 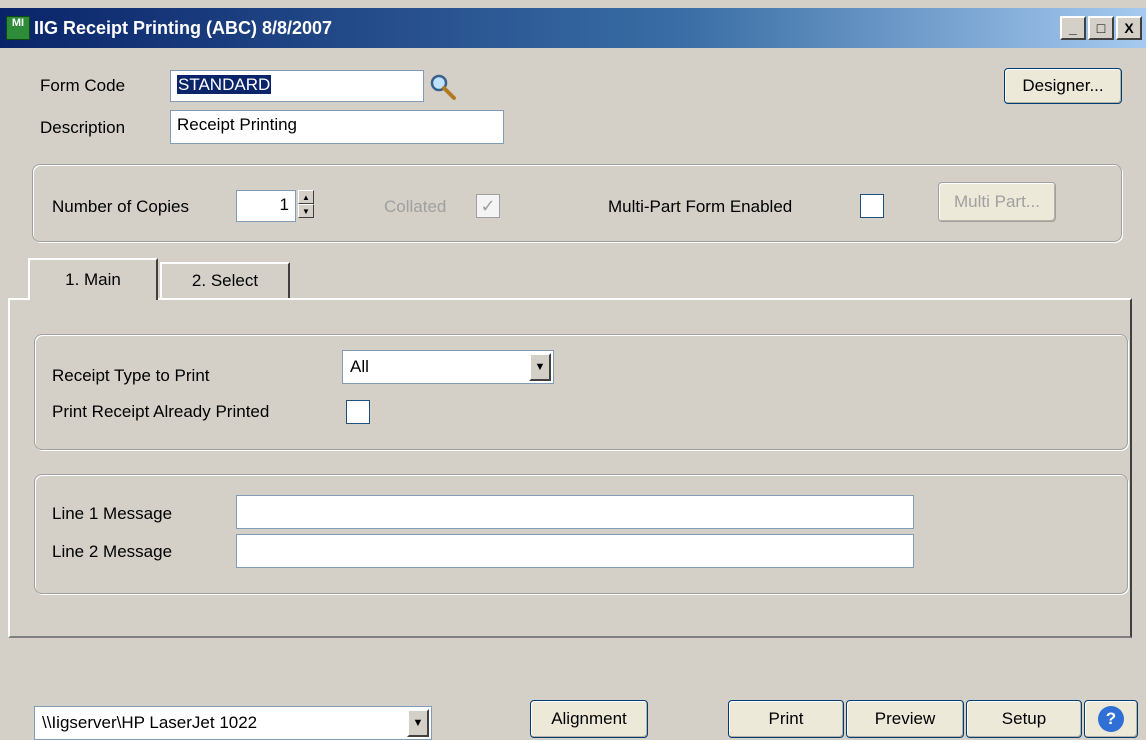 I want to click on multipart-checkbox, so click(x=872, y=206).